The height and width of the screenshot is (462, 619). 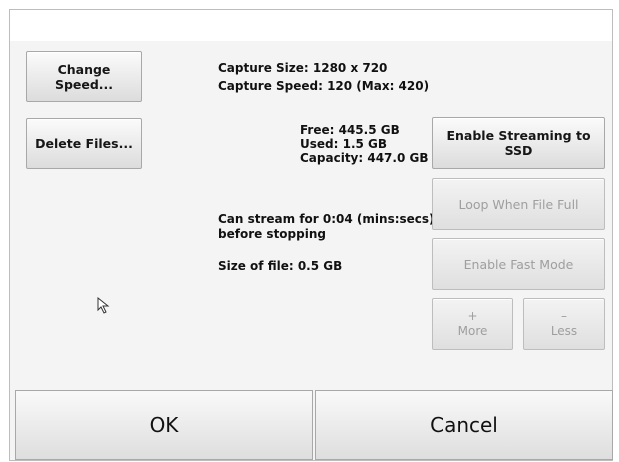 I want to click on enable-streaming-button: Enable Streaming to SSD, so click(x=518, y=143).